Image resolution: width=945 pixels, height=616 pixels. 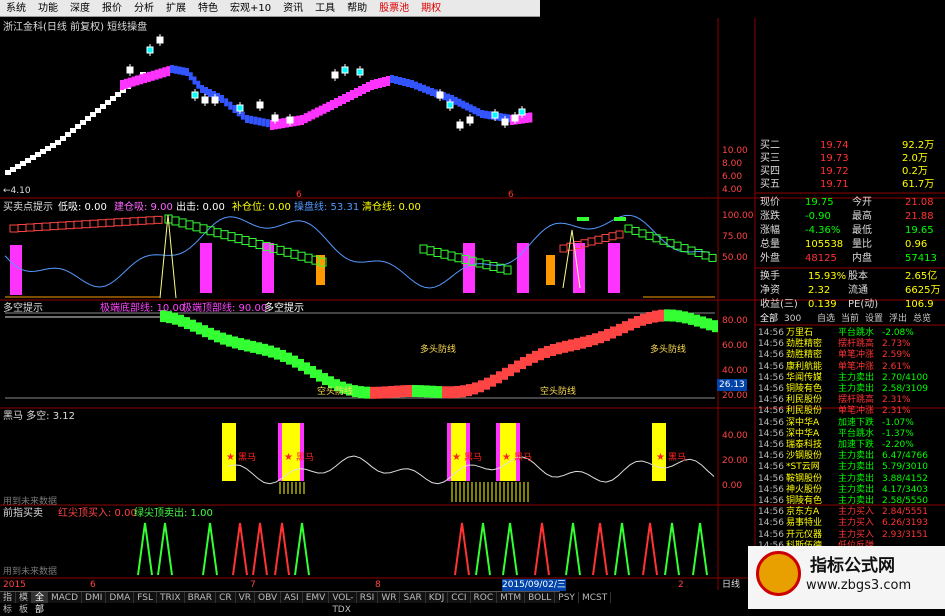 I want to click on ticker-tab: 浮出, so click(x=898, y=319).